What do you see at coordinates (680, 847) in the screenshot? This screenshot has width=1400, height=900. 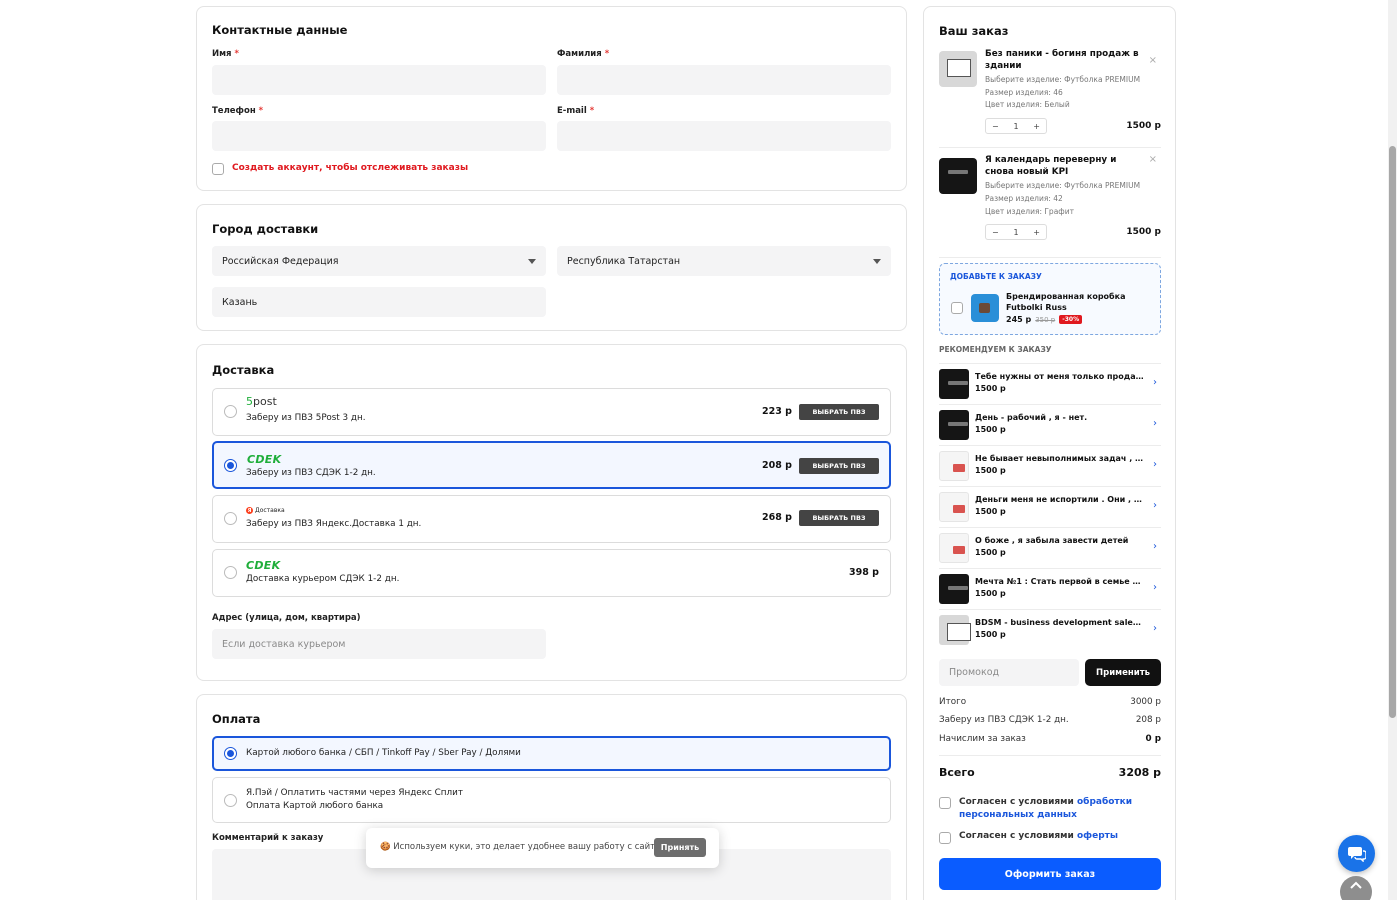 I see `accept-cookies-button: Принять` at bounding box center [680, 847].